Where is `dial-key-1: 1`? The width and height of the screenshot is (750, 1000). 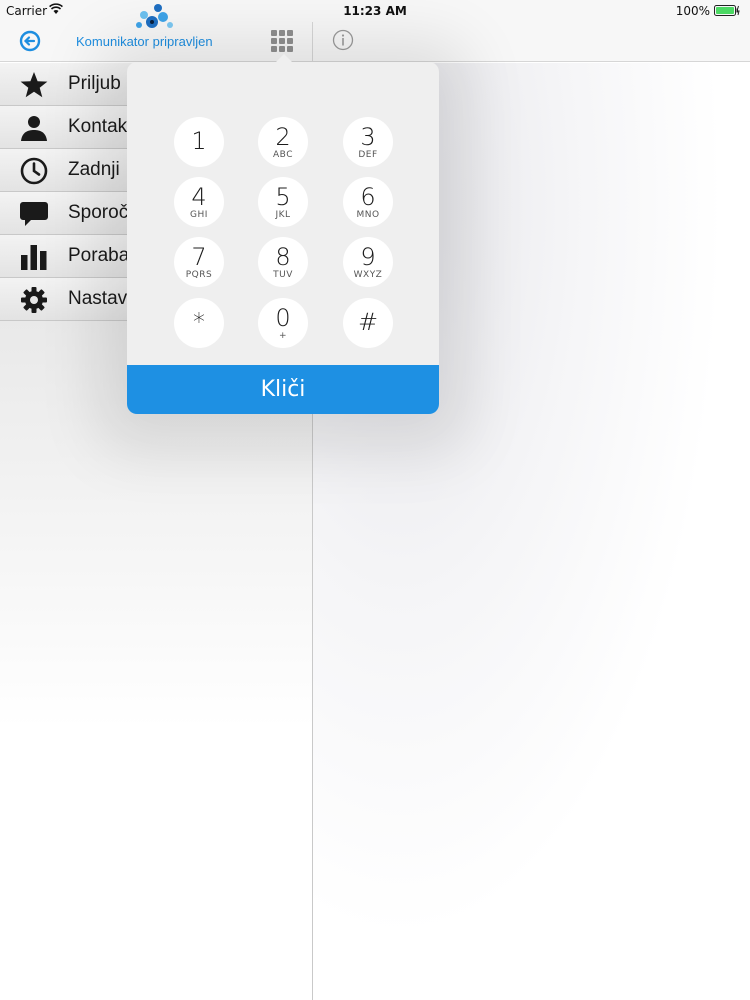
dial-key-1: 1 is located at coordinates (199, 142).